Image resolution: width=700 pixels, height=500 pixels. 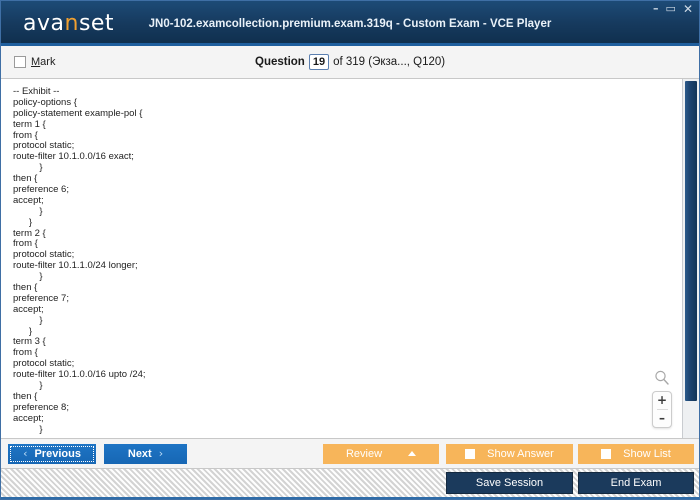 What do you see at coordinates (647, 453) in the screenshot?
I see `show-list-button-label: Show List` at bounding box center [647, 453].